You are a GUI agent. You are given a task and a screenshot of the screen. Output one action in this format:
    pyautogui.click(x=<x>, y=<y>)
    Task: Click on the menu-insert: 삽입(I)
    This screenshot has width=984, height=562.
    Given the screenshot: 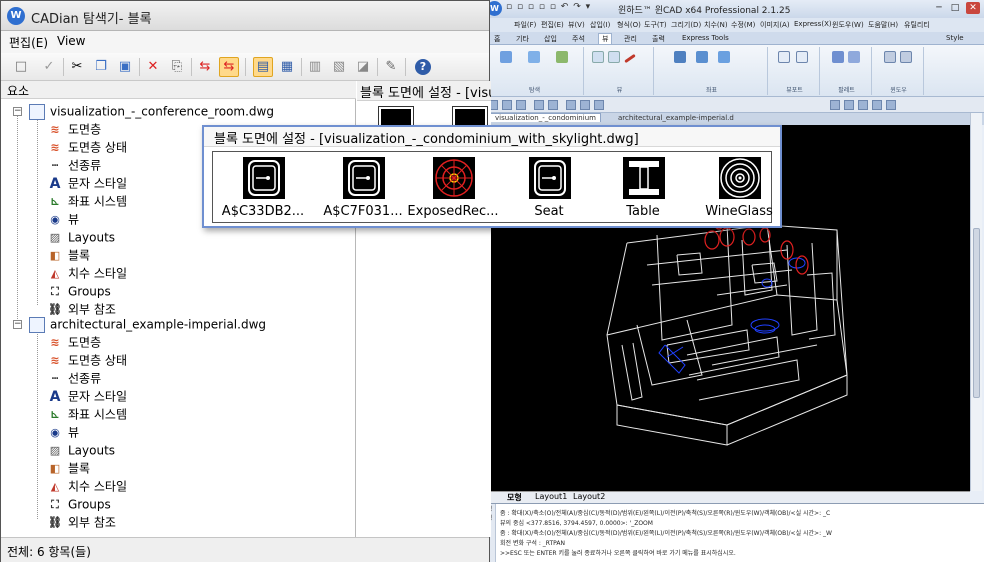 What is the action you would take?
    pyautogui.click(x=600, y=25)
    